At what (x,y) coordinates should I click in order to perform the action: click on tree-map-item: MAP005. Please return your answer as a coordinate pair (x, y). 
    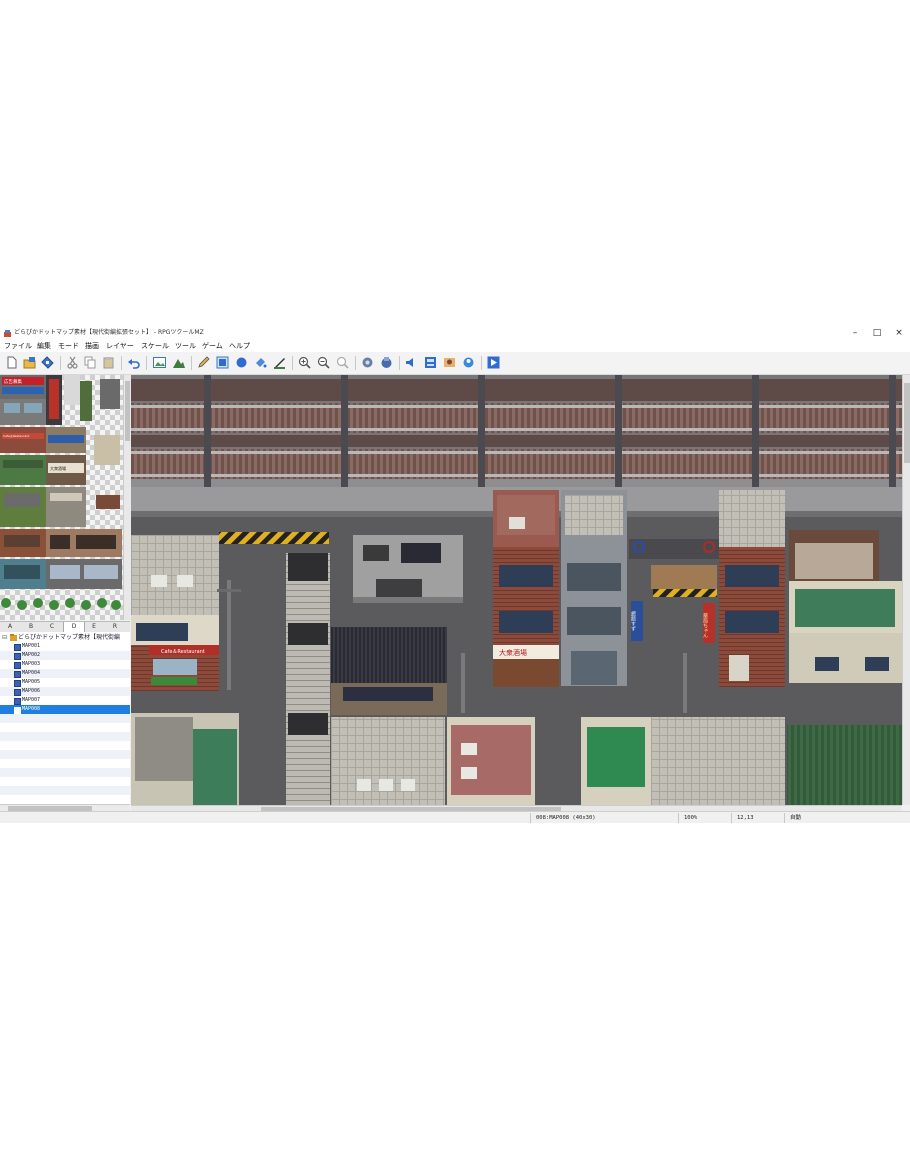
    Looking at the image, I should click on (65, 682).